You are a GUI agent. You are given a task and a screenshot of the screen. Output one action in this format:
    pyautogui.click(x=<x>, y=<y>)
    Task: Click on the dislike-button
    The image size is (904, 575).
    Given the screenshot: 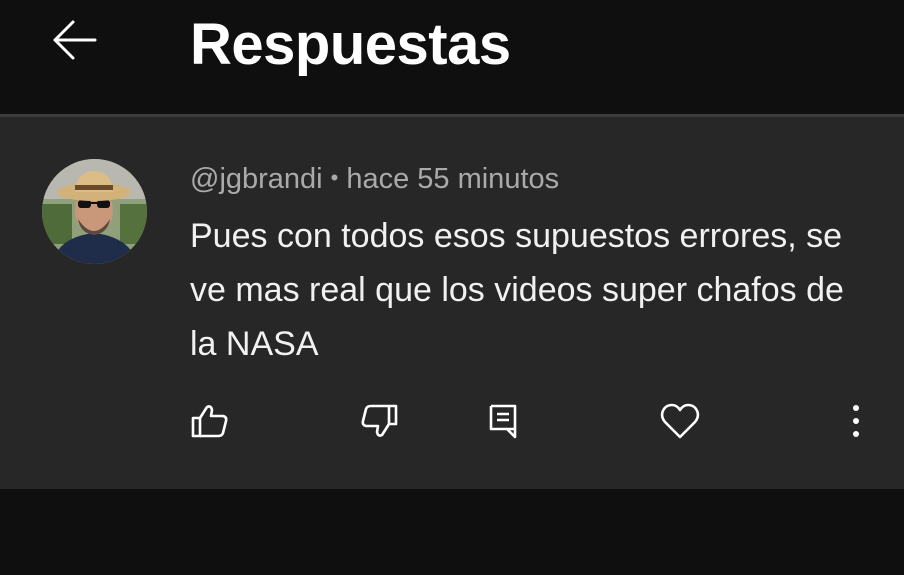 What is the action you would take?
    pyautogui.click(x=379, y=421)
    